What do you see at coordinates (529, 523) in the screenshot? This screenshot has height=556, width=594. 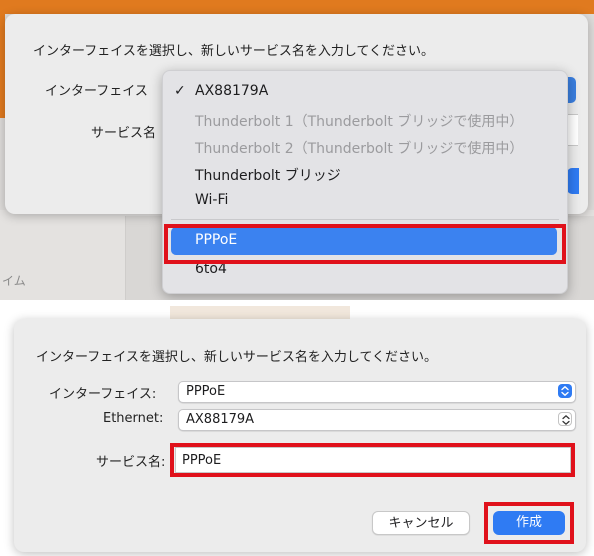 I see `highlight-box-create` at bounding box center [529, 523].